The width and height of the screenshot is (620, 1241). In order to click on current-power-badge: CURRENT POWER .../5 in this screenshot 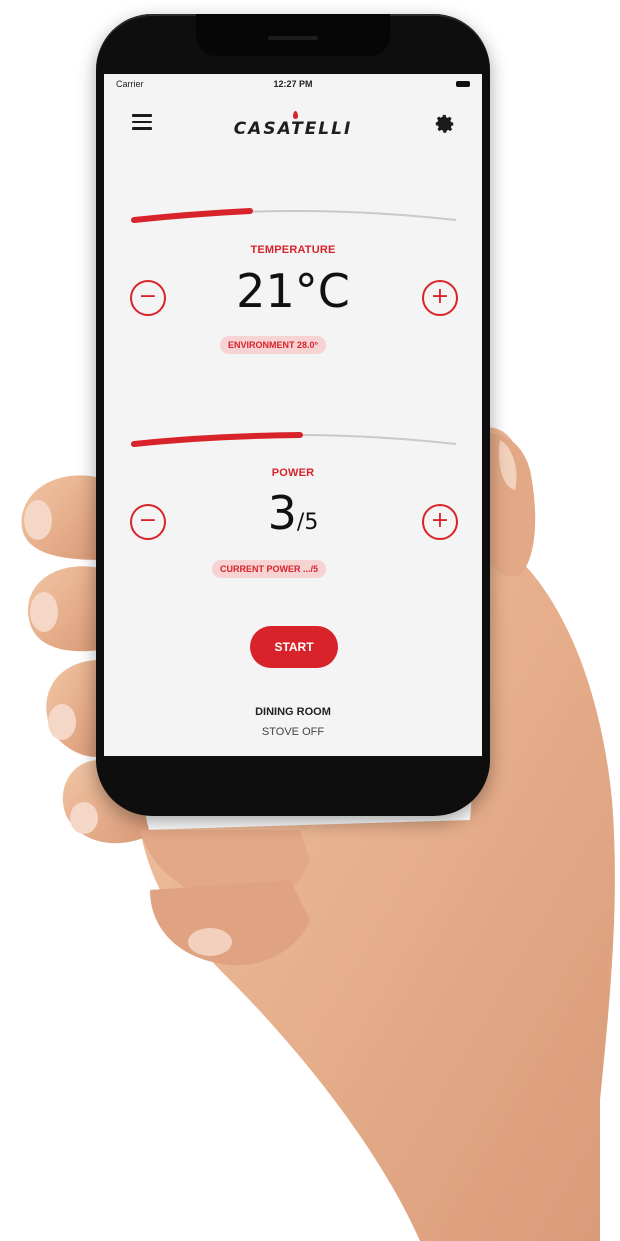, I will do `click(269, 569)`.